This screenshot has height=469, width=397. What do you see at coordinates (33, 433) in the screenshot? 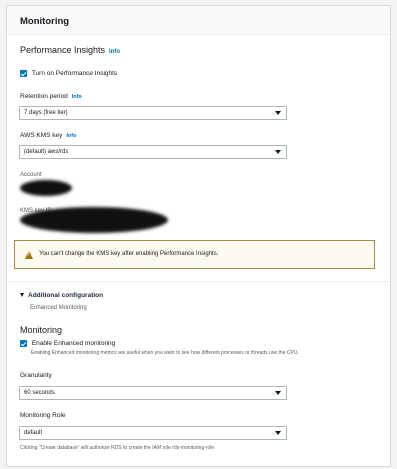
I see `monitoring-role-value: default` at bounding box center [33, 433].